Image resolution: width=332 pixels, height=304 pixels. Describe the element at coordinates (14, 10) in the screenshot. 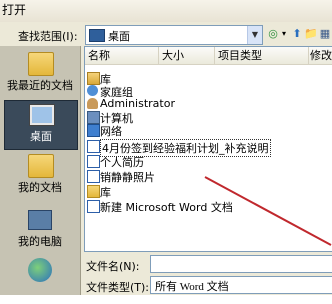

I see `window-title: 打开` at that location.